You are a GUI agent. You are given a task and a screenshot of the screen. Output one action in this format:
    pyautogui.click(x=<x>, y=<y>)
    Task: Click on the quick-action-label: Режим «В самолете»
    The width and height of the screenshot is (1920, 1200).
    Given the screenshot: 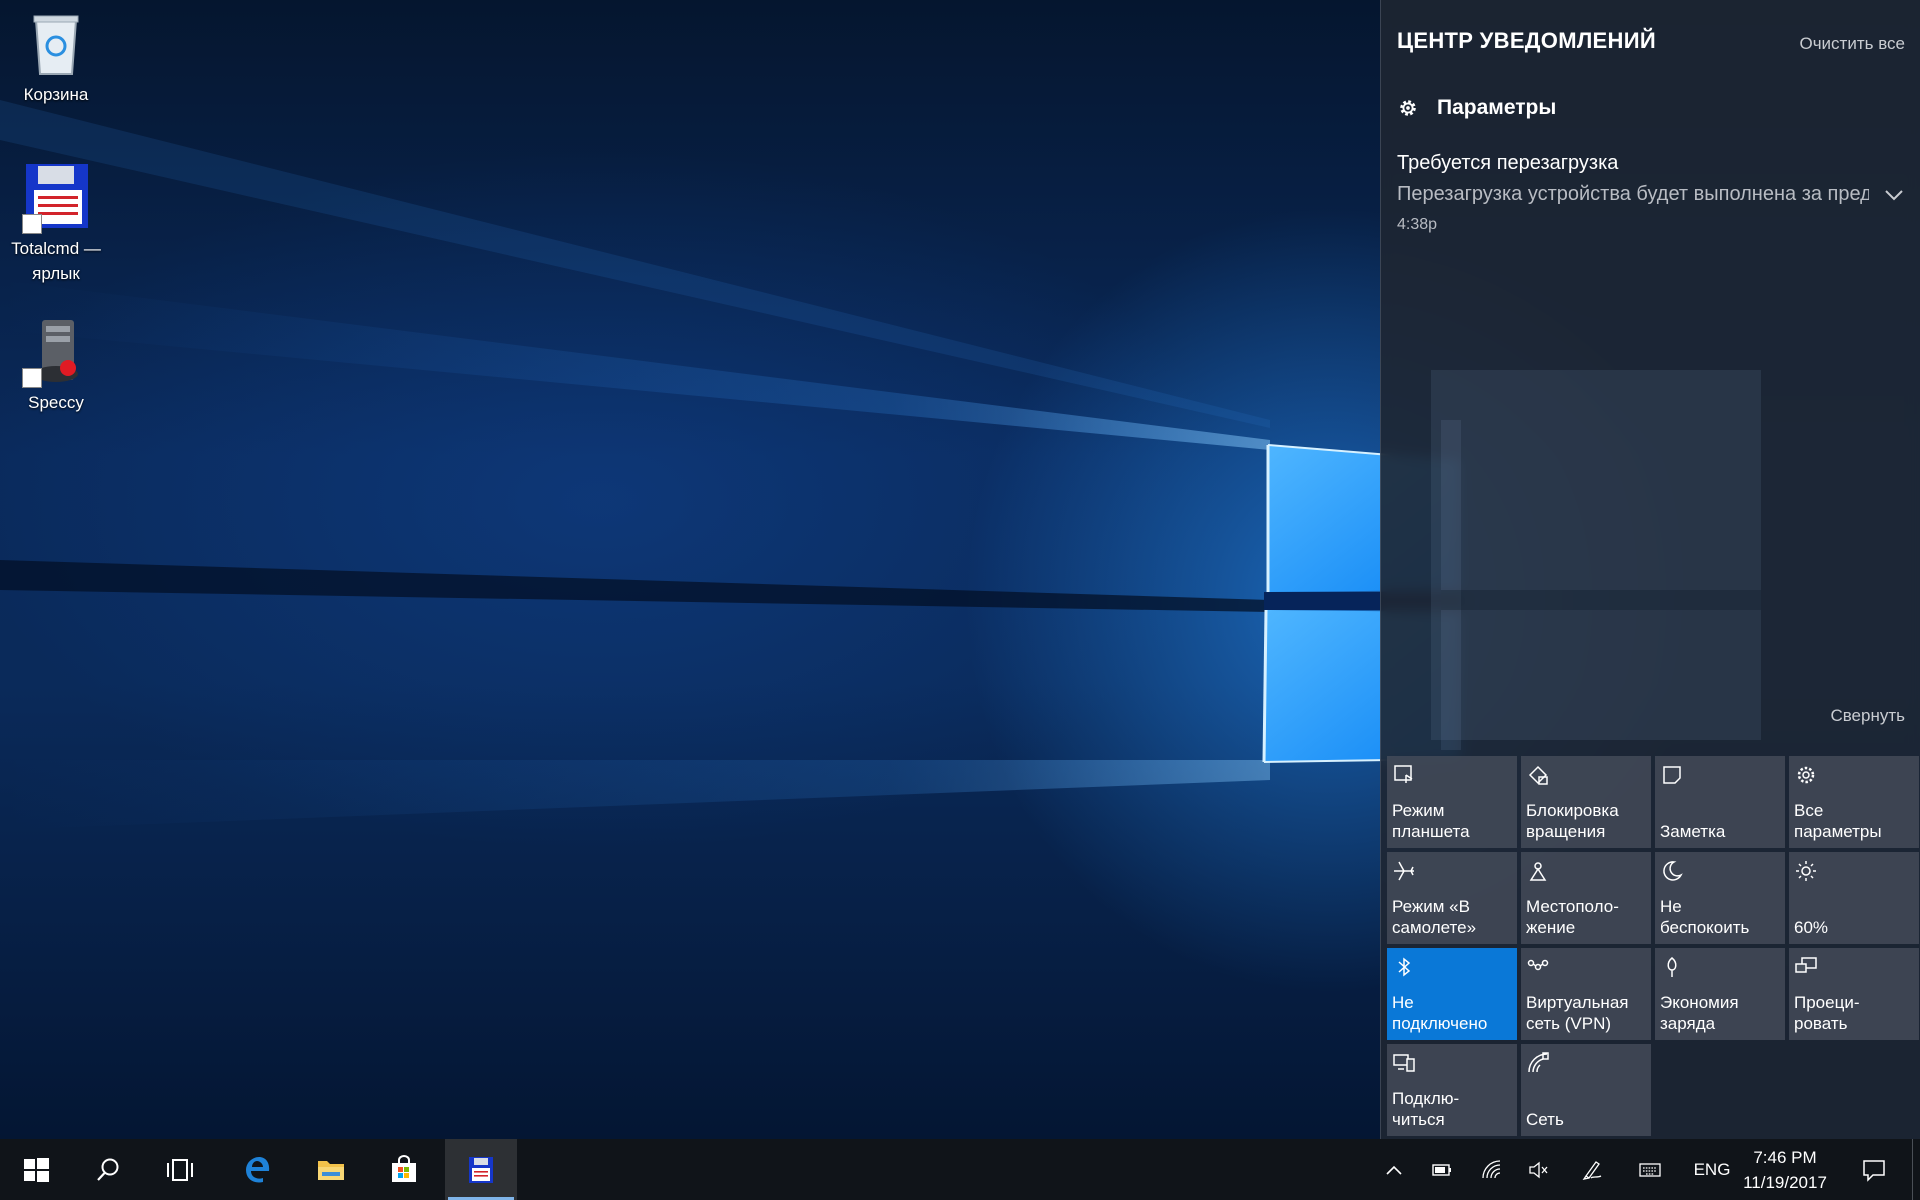 What is the action you would take?
    pyautogui.click(x=1434, y=917)
    